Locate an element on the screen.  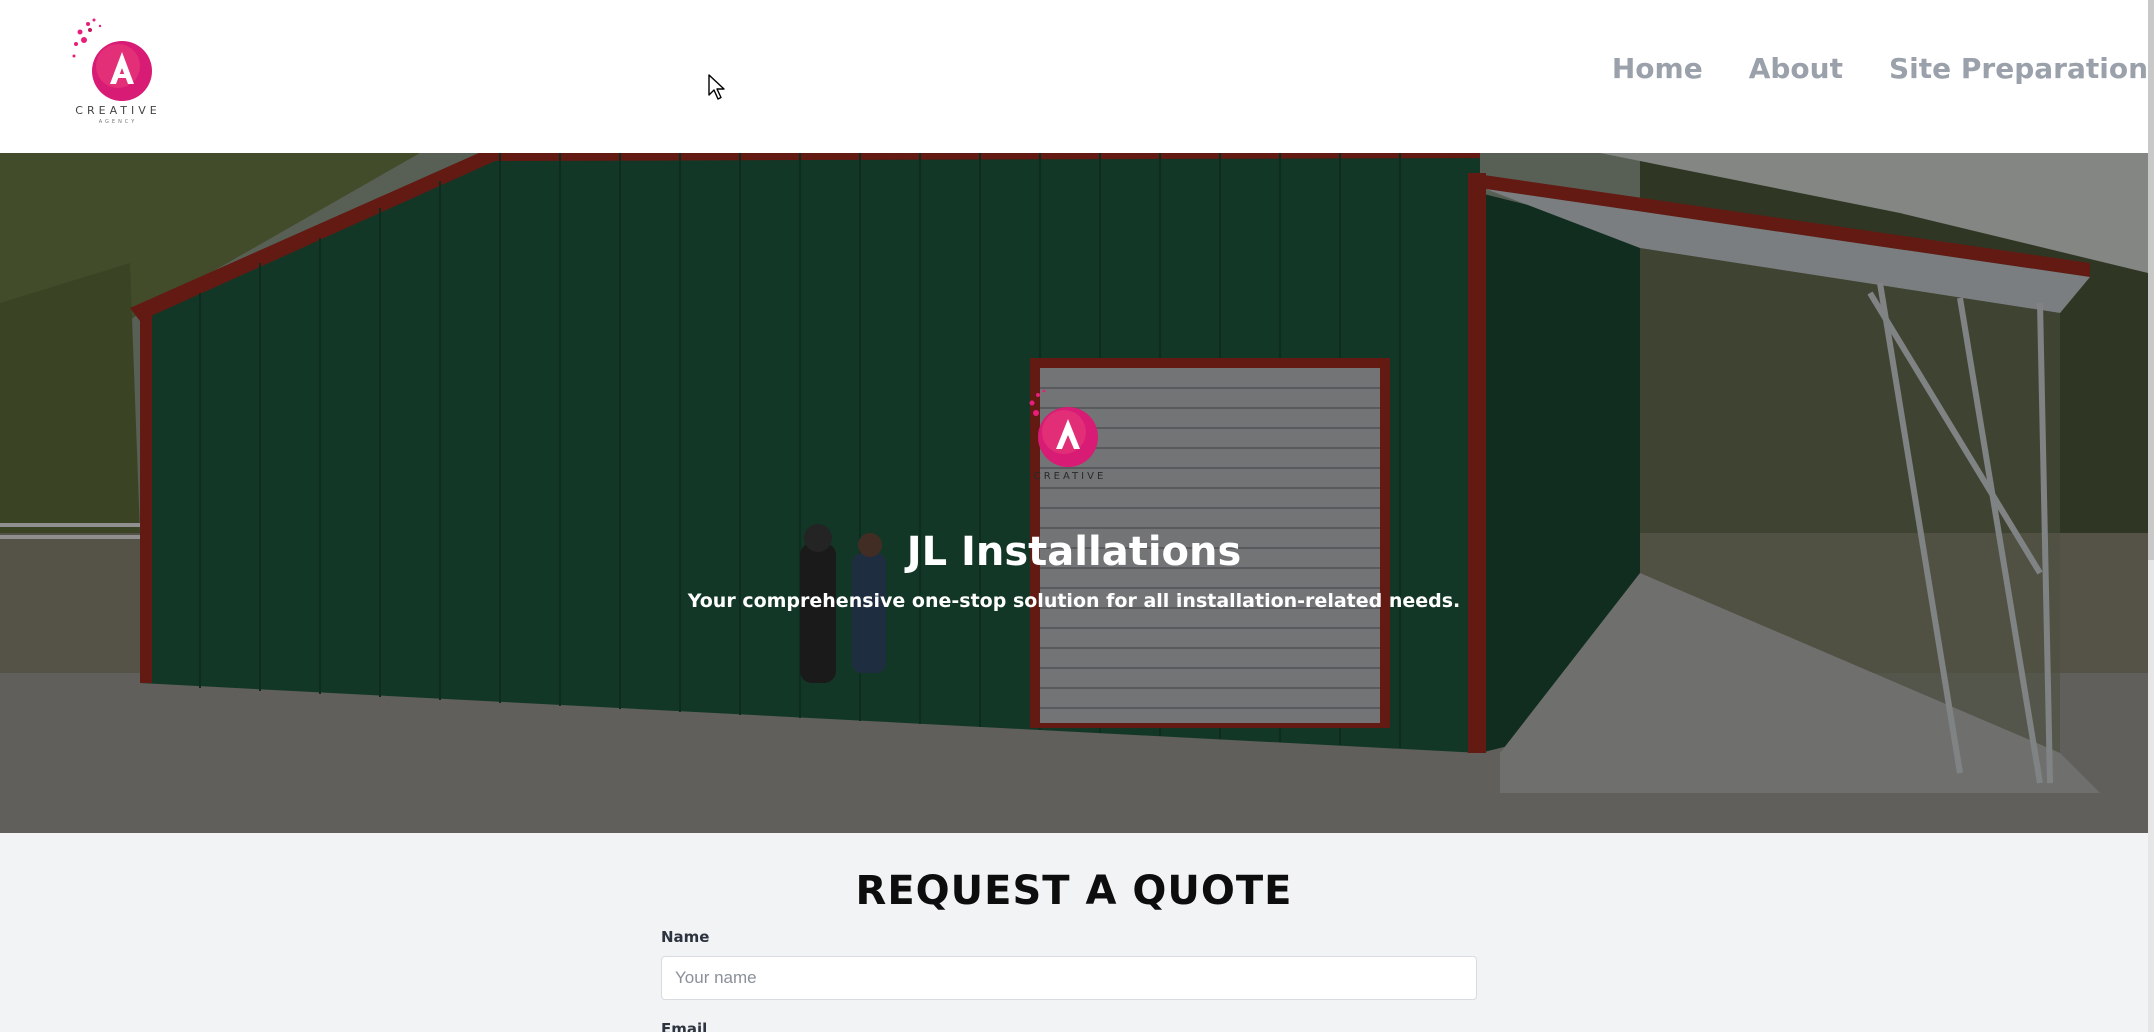
scrollbar-thumb is located at coordinates (2151, 280).